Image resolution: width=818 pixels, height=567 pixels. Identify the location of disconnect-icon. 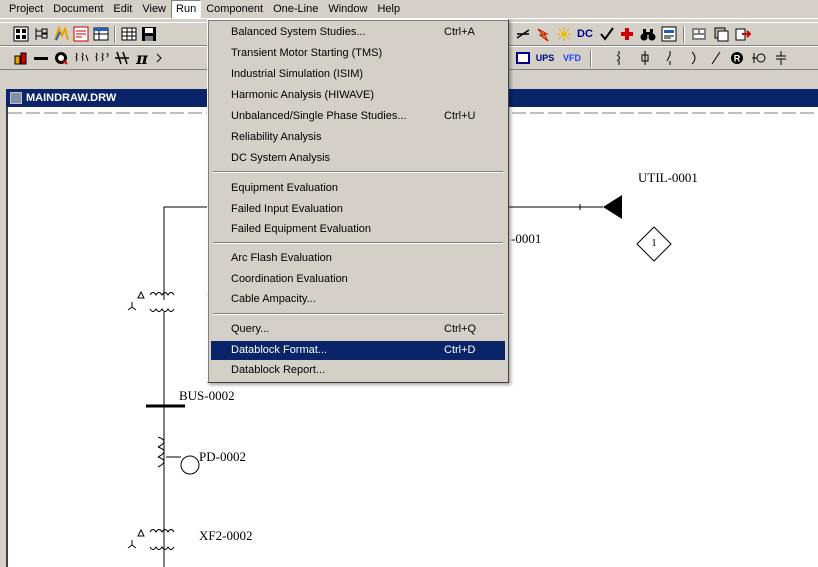
(716, 58).